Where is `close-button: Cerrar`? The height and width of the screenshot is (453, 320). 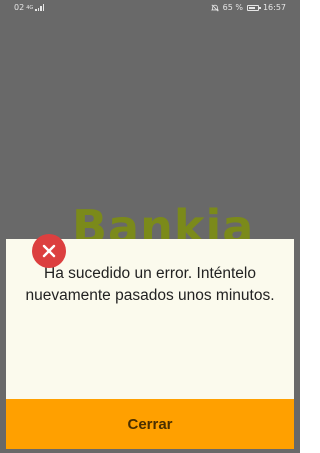
close-button: Cerrar is located at coordinates (150, 424).